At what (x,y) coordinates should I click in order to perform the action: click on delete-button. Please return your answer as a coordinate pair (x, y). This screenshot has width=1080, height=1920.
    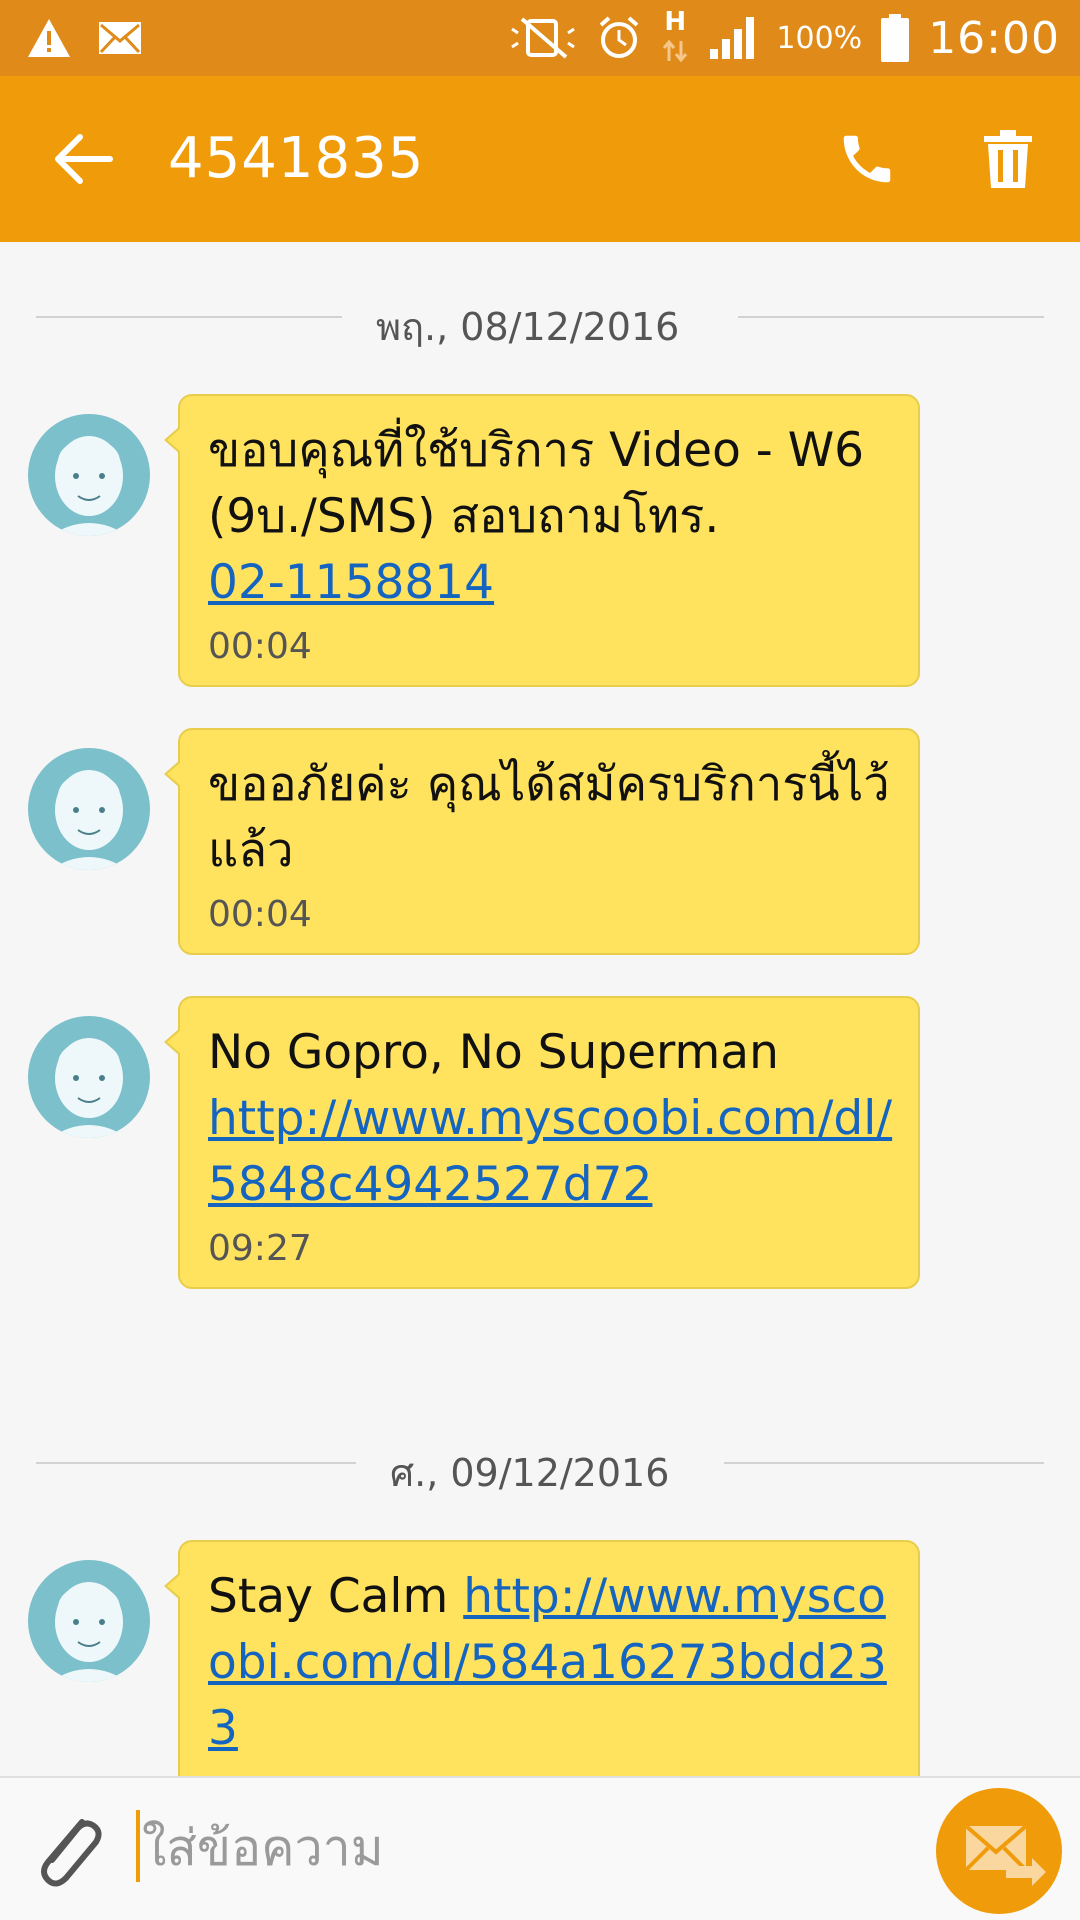
    Looking at the image, I should click on (1008, 160).